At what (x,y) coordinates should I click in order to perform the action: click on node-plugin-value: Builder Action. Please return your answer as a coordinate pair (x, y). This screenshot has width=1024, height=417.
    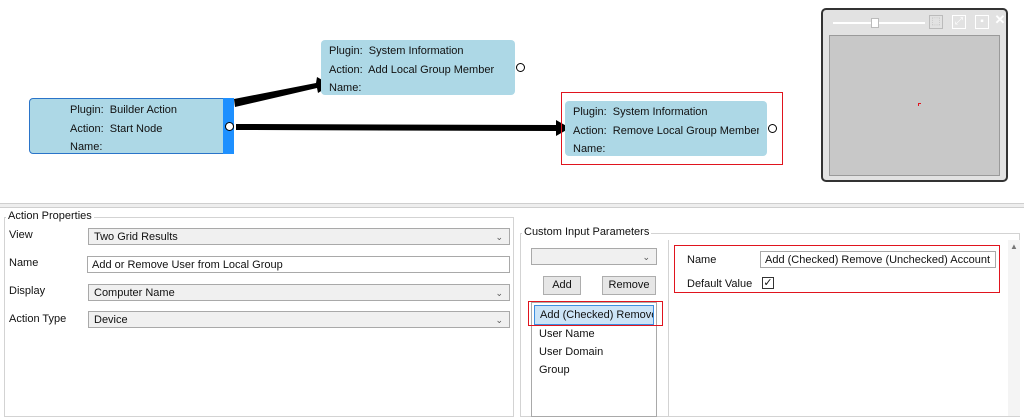
    Looking at the image, I should click on (143, 110).